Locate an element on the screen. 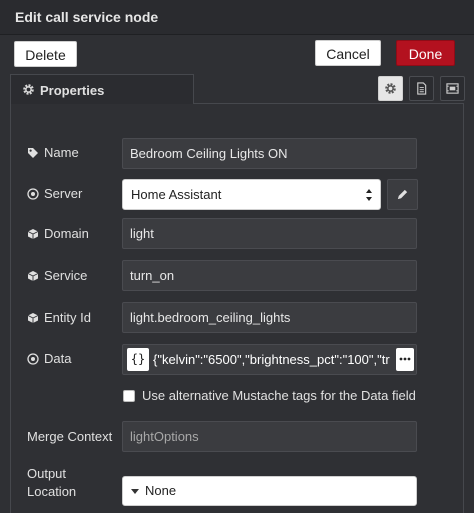 The image size is (474, 513). entity-id-label: Entity Id is located at coordinates (59, 317).